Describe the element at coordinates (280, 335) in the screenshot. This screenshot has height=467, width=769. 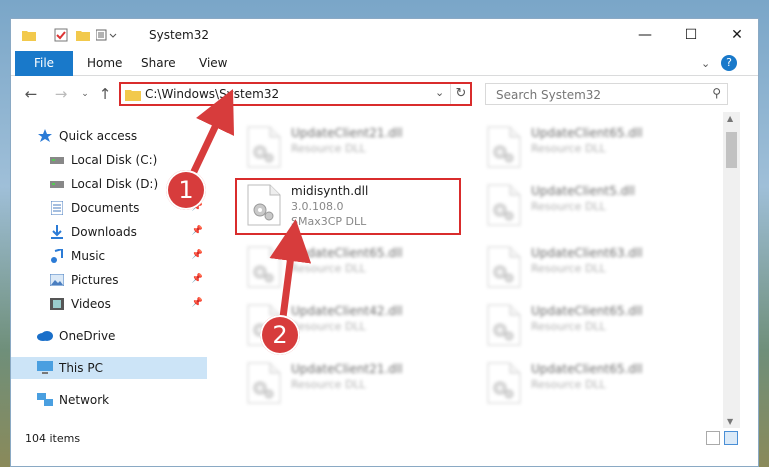
I see `step-2-badge: 2` at that location.